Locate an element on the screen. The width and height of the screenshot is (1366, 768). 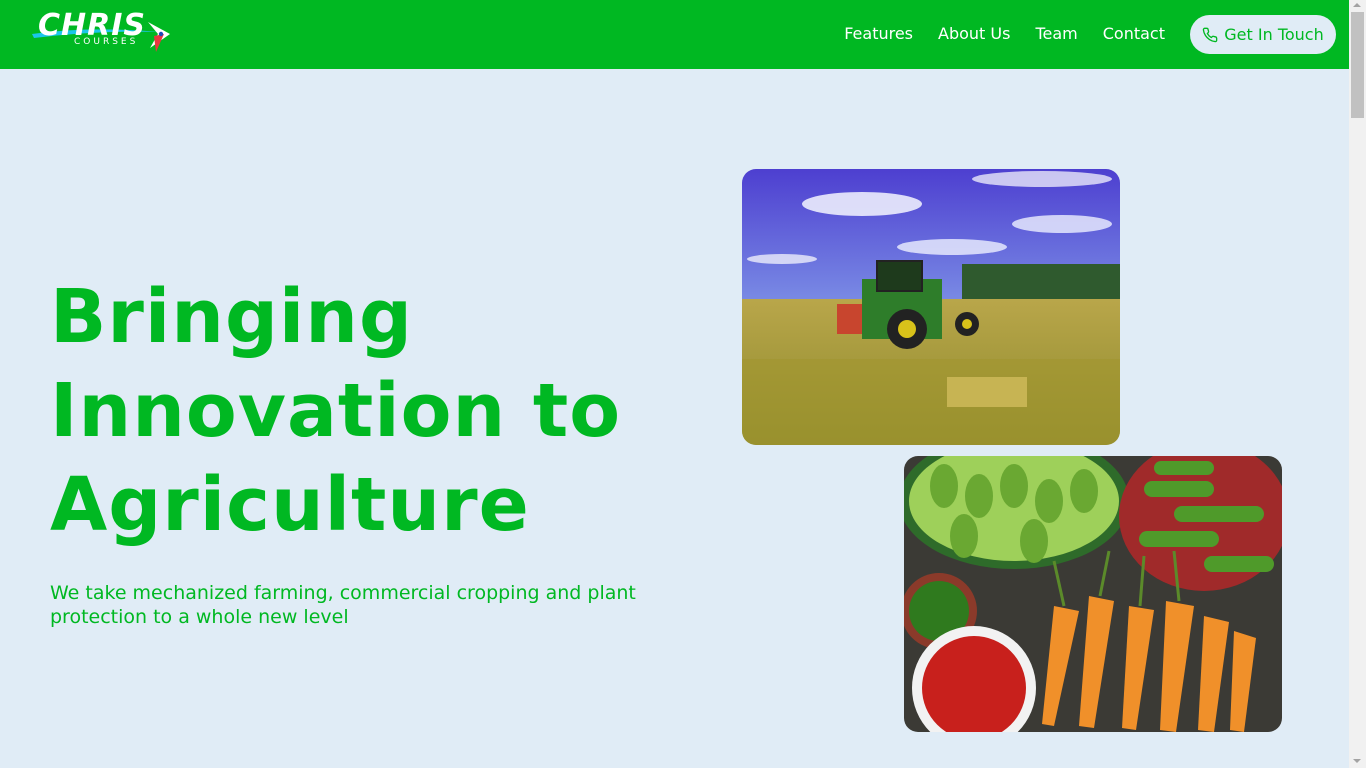
get-in-touch-label: Get In Touch is located at coordinates (1274, 34).